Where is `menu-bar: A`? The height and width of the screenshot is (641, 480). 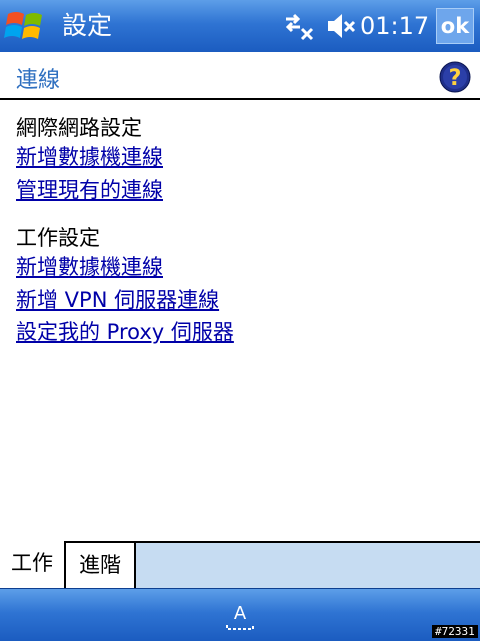 menu-bar: A is located at coordinates (240, 614).